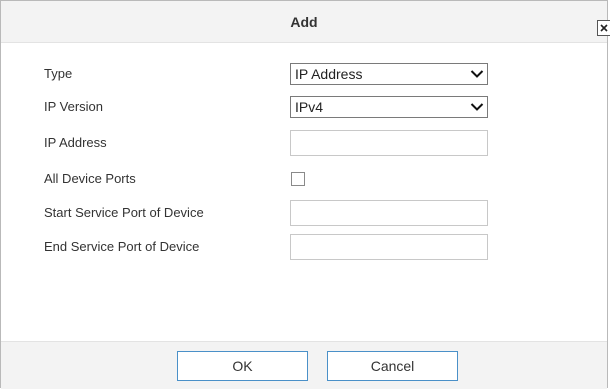  I want to click on start-service-port-row: Start Service Port of Device, so click(304, 213).